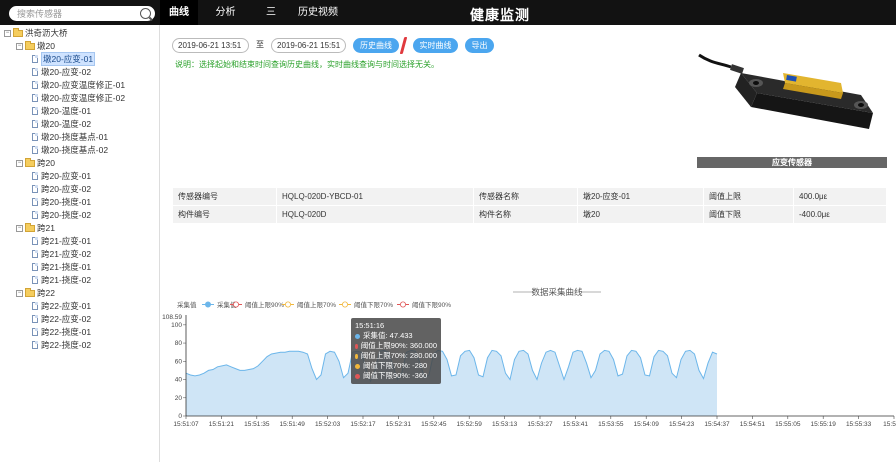 This screenshot has height=462, width=896. What do you see at coordinates (788, 424) in the screenshot?
I see `x-tick-label: 15:55:05` at bounding box center [788, 424].